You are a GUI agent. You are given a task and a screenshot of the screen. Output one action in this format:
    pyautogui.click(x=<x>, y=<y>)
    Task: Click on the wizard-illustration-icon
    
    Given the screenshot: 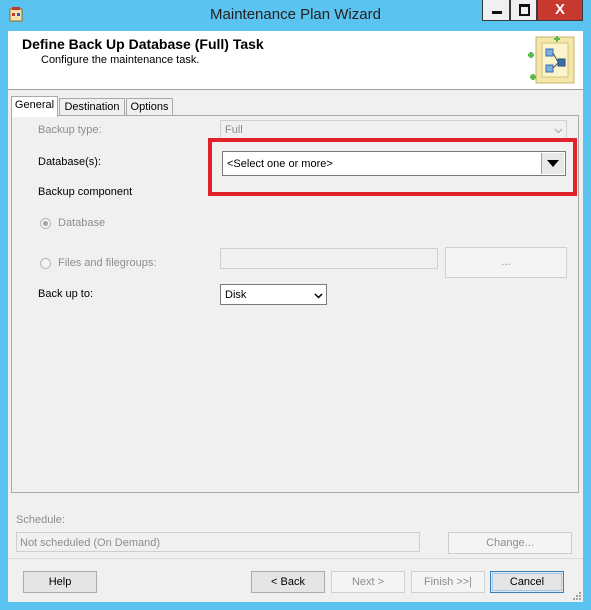 What is the action you would take?
    pyautogui.click(x=551, y=60)
    